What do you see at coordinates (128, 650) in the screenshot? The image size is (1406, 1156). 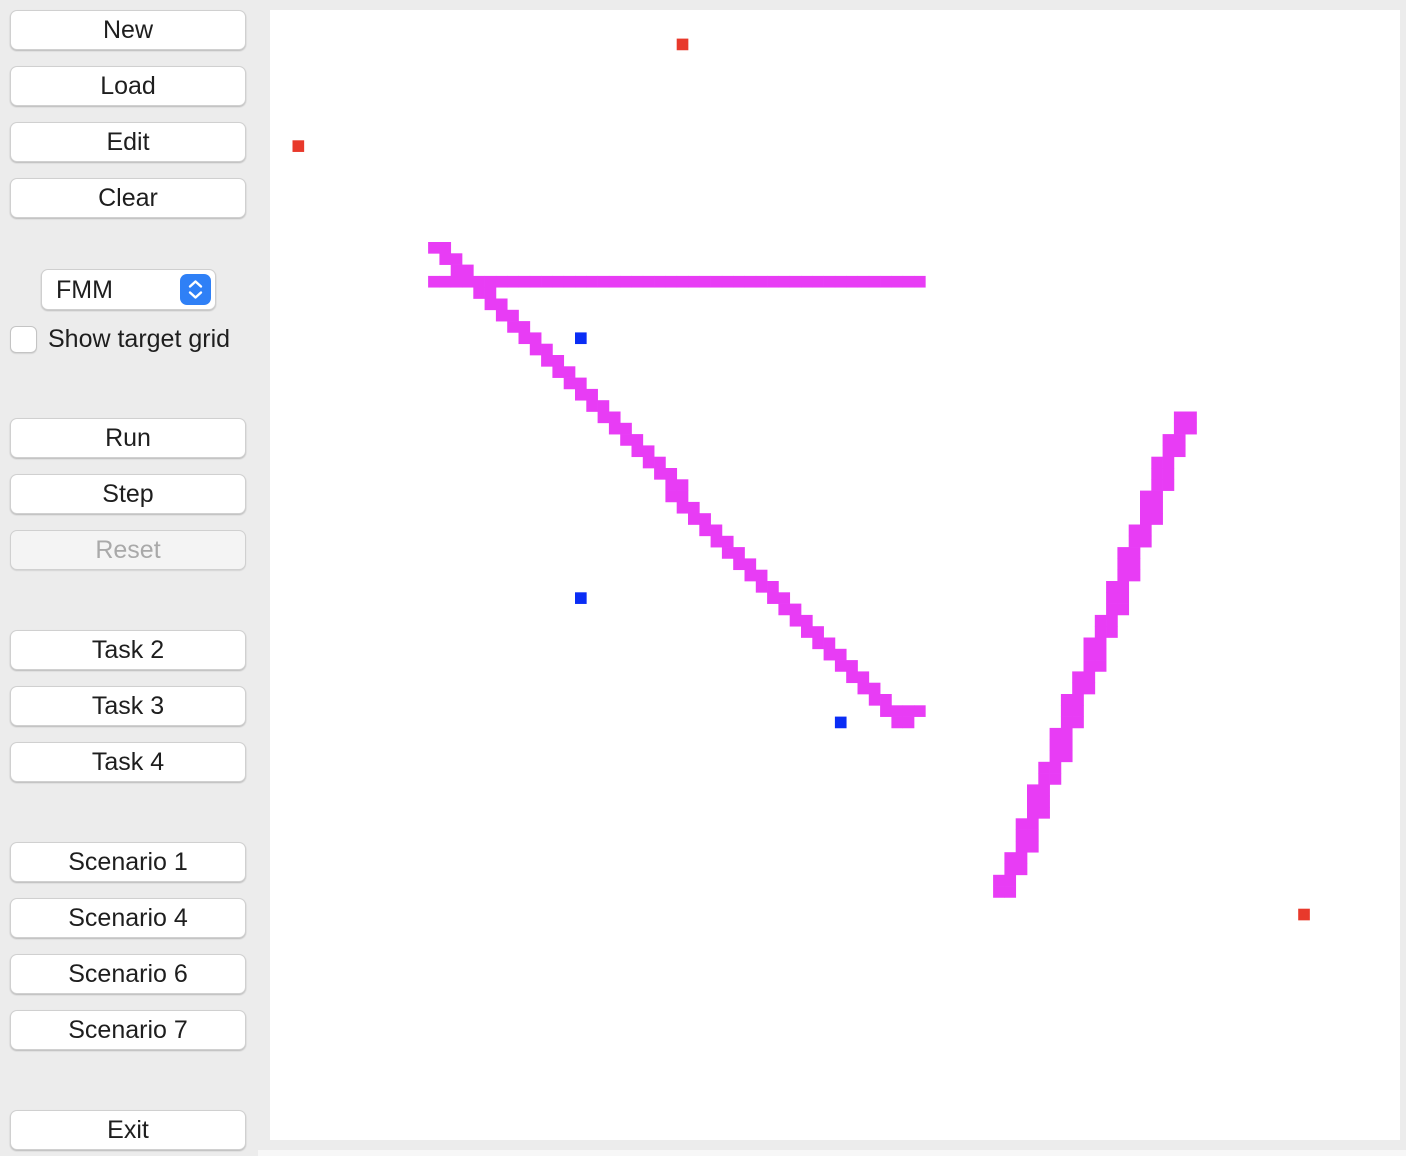 I see `task-2-button: Task 2` at bounding box center [128, 650].